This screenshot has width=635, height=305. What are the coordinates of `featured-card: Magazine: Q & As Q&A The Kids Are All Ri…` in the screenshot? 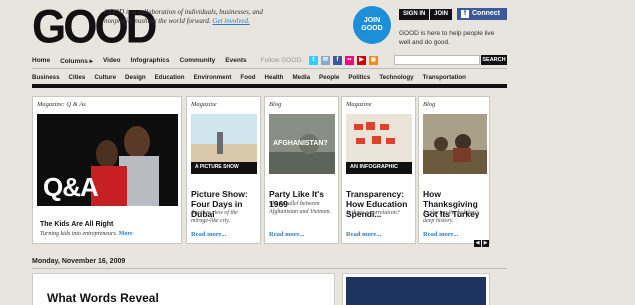 It's located at (107, 170).